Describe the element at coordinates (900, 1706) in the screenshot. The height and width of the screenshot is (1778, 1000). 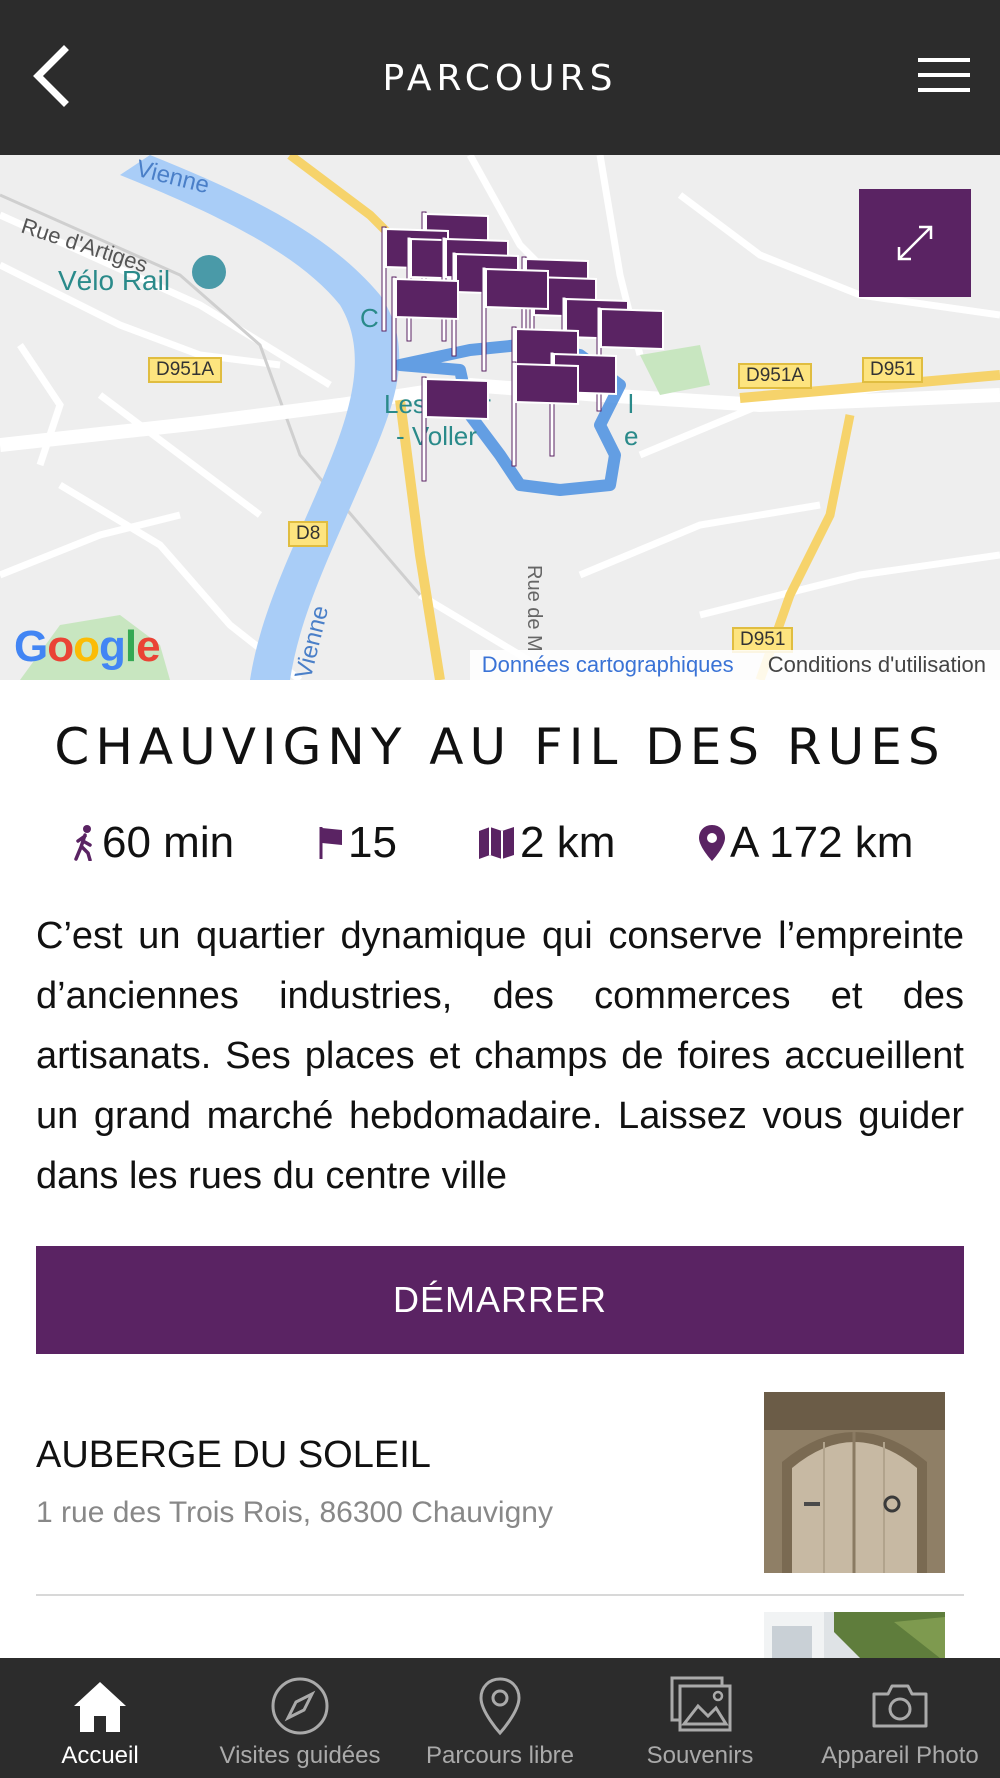
I see `camera-icon` at that location.